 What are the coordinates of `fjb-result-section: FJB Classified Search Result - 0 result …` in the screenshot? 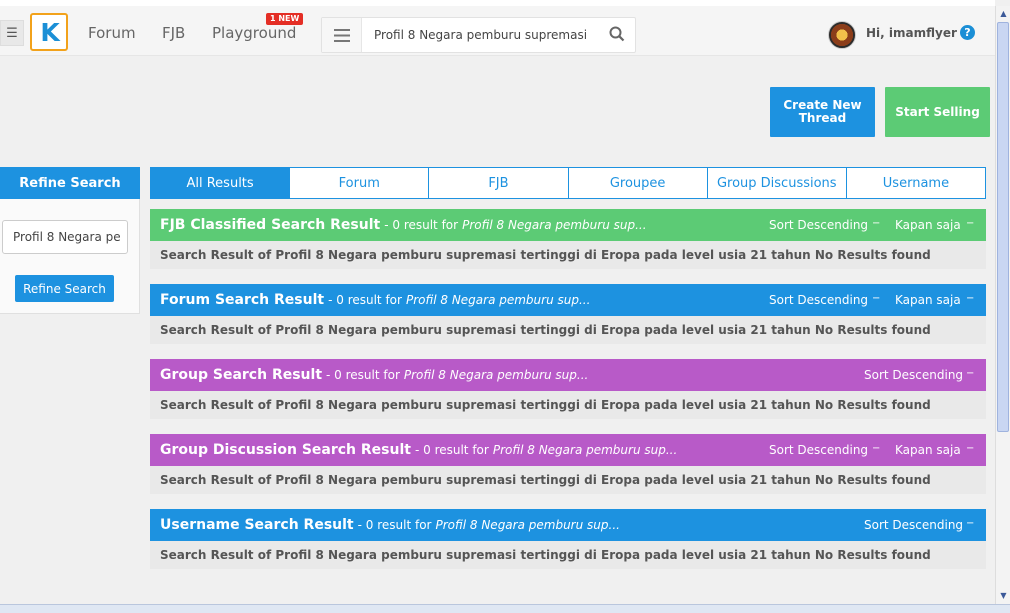 It's located at (568, 239).